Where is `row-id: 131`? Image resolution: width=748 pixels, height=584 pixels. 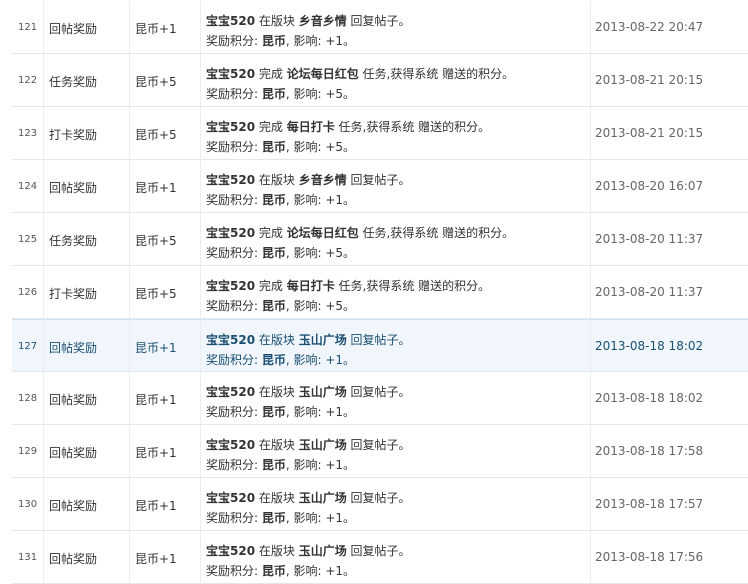 row-id: 131 is located at coordinates (28, 557).